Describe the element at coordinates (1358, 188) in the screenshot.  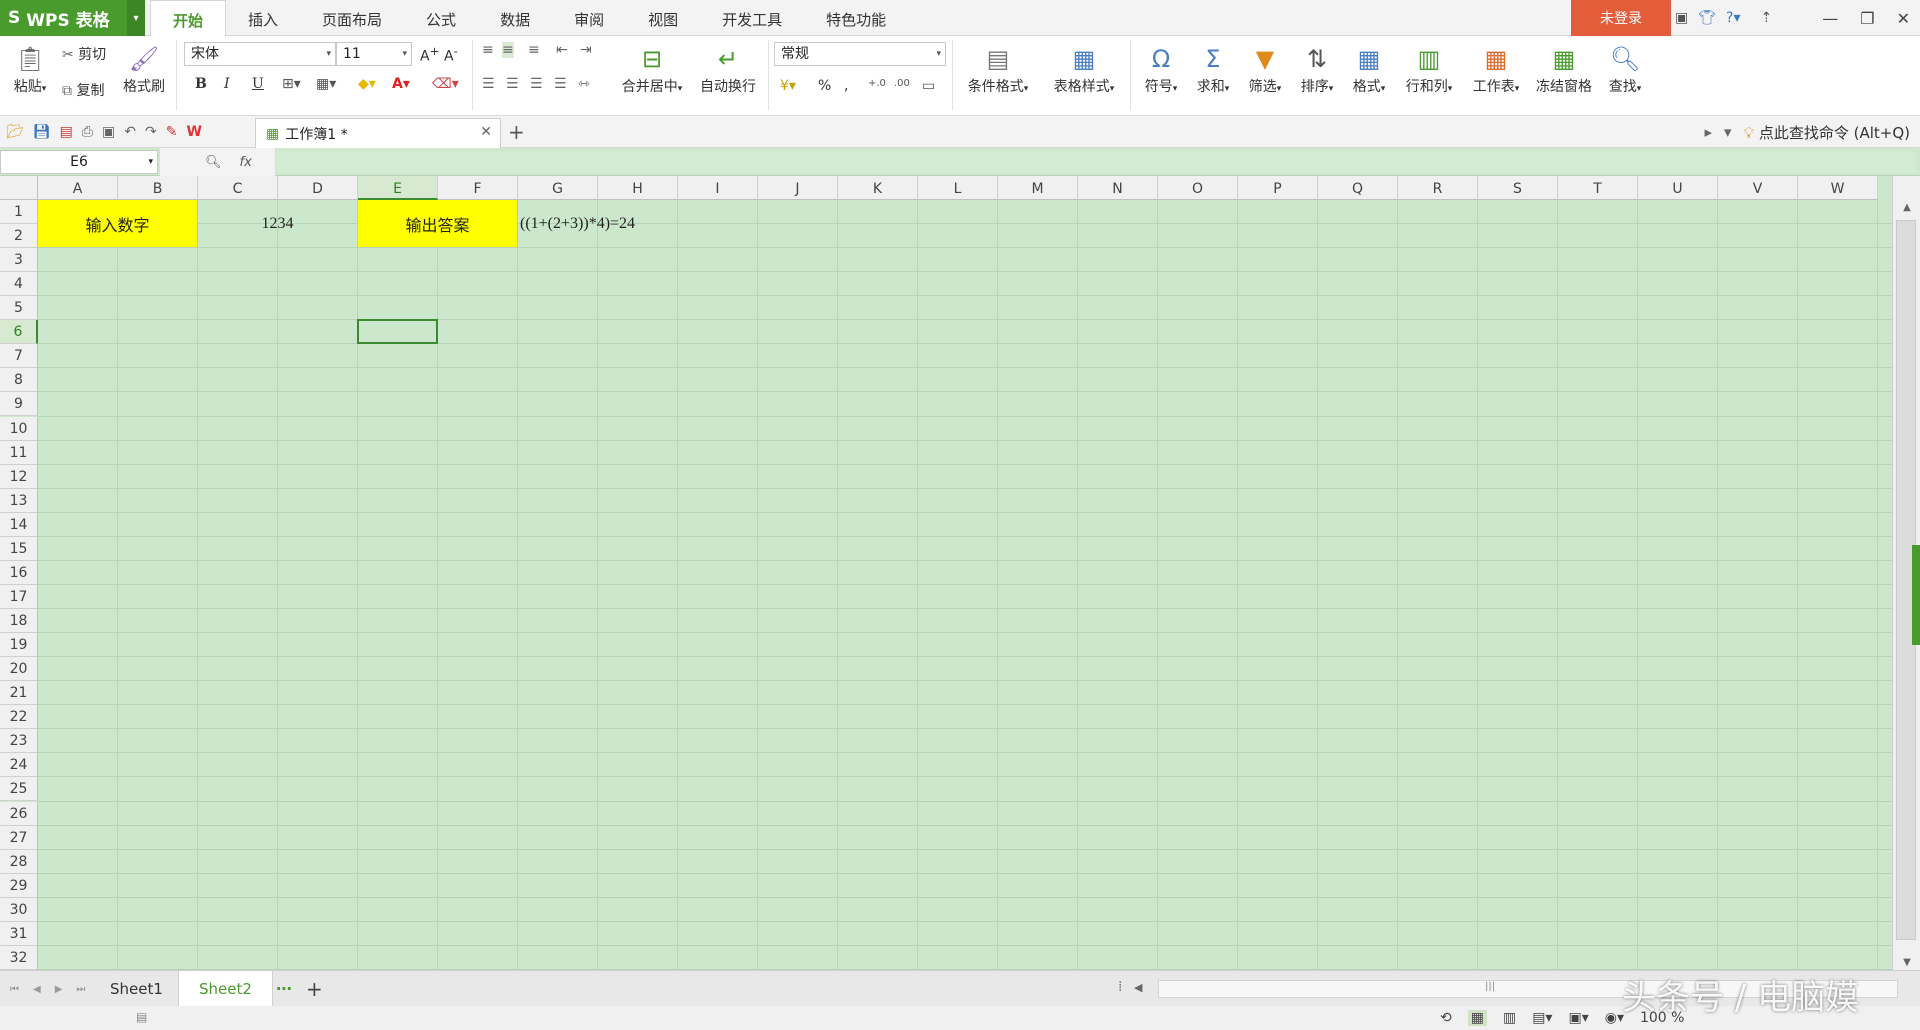
I see `column-header-q: Q` at that location.